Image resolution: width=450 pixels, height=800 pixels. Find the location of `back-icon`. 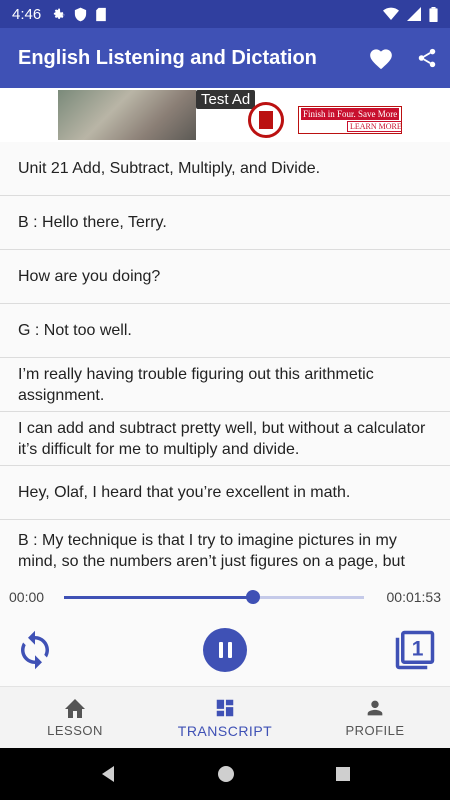

back-icon is located at coordinates (108, 774).